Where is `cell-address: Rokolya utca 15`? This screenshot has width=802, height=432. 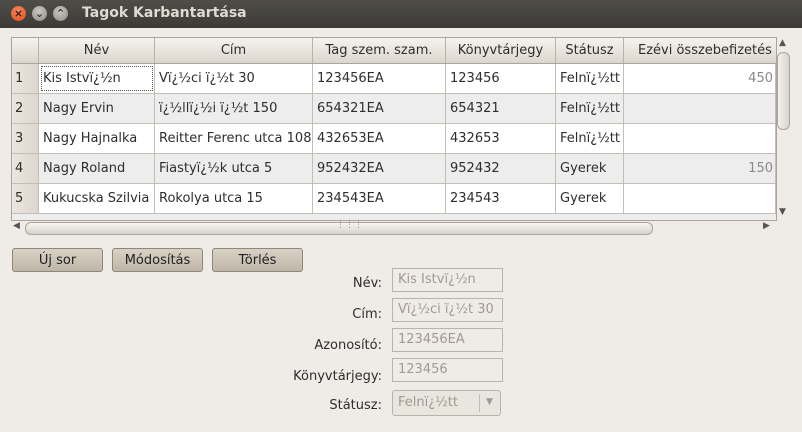 cell-address: Rokolya utca 15 is located at coordinates (234, 198).